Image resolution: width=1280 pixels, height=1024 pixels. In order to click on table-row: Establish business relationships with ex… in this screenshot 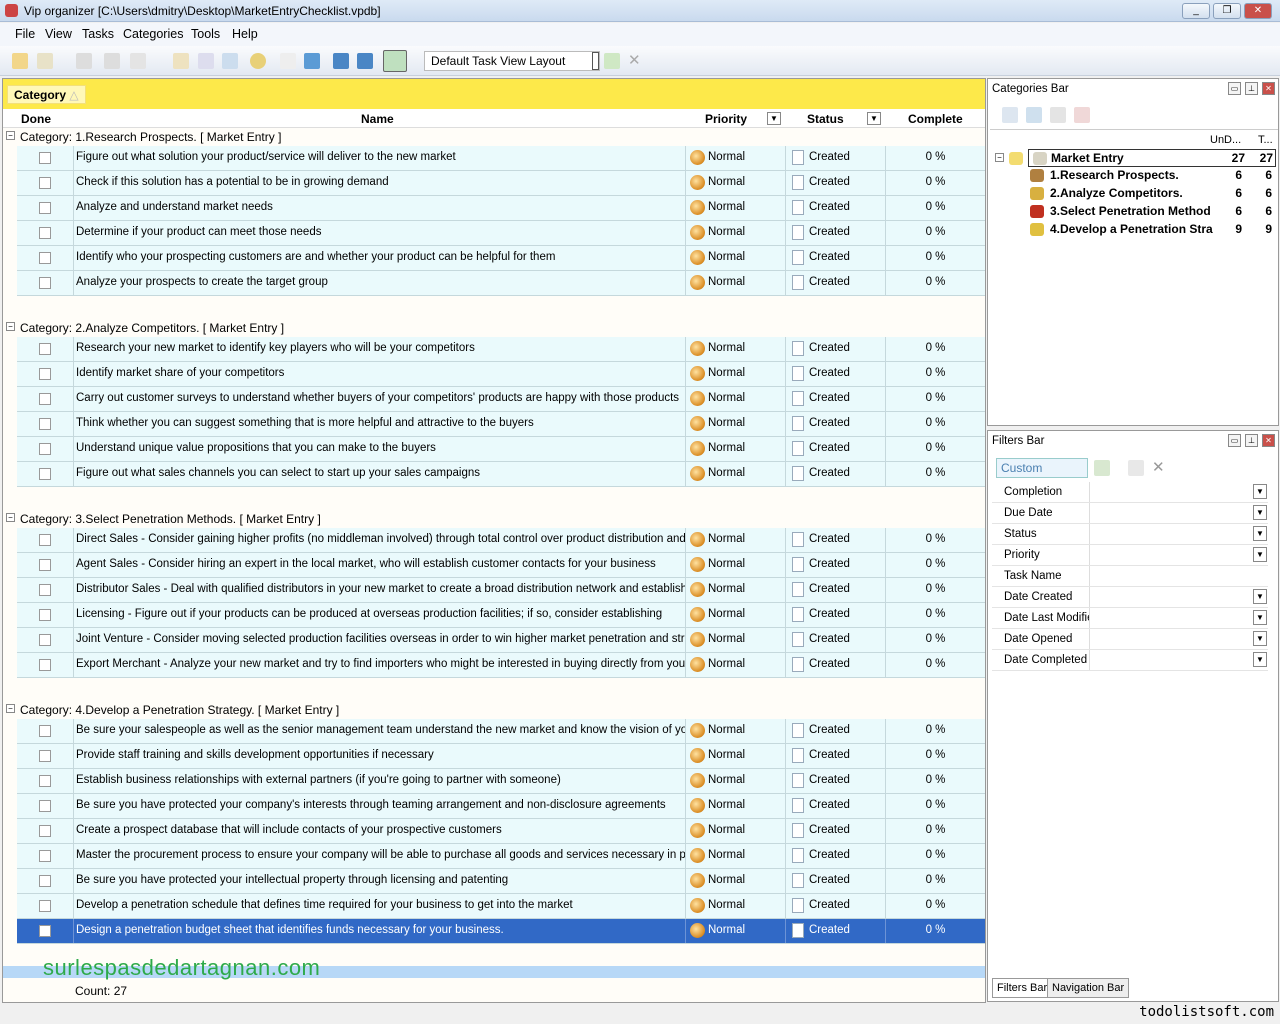, I will do `click(501, 781)`.